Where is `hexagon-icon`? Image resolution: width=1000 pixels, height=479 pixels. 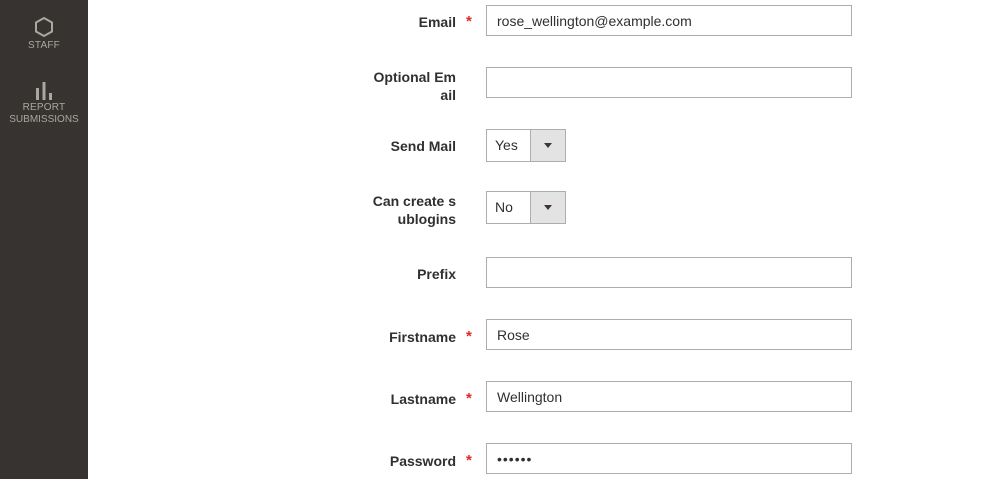 hexagon-icon is located at coordinates (44, 27).